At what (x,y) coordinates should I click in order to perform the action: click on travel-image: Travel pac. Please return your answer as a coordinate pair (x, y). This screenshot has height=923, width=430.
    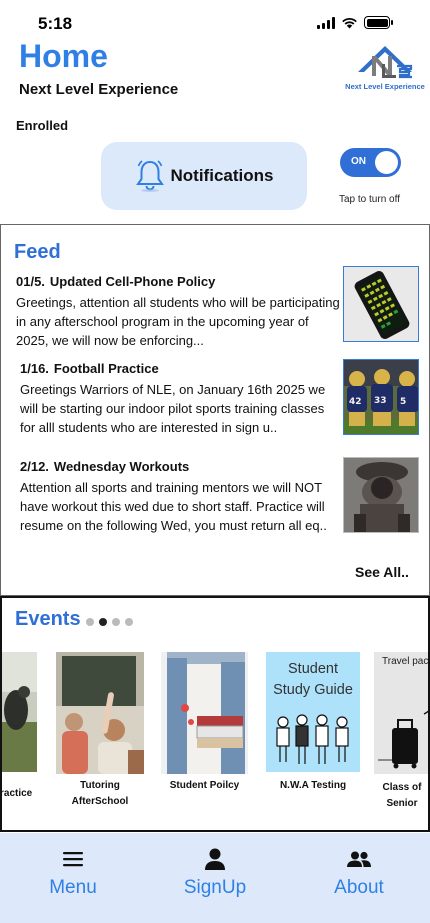
    Looking at the image, I should click on (401, 713).